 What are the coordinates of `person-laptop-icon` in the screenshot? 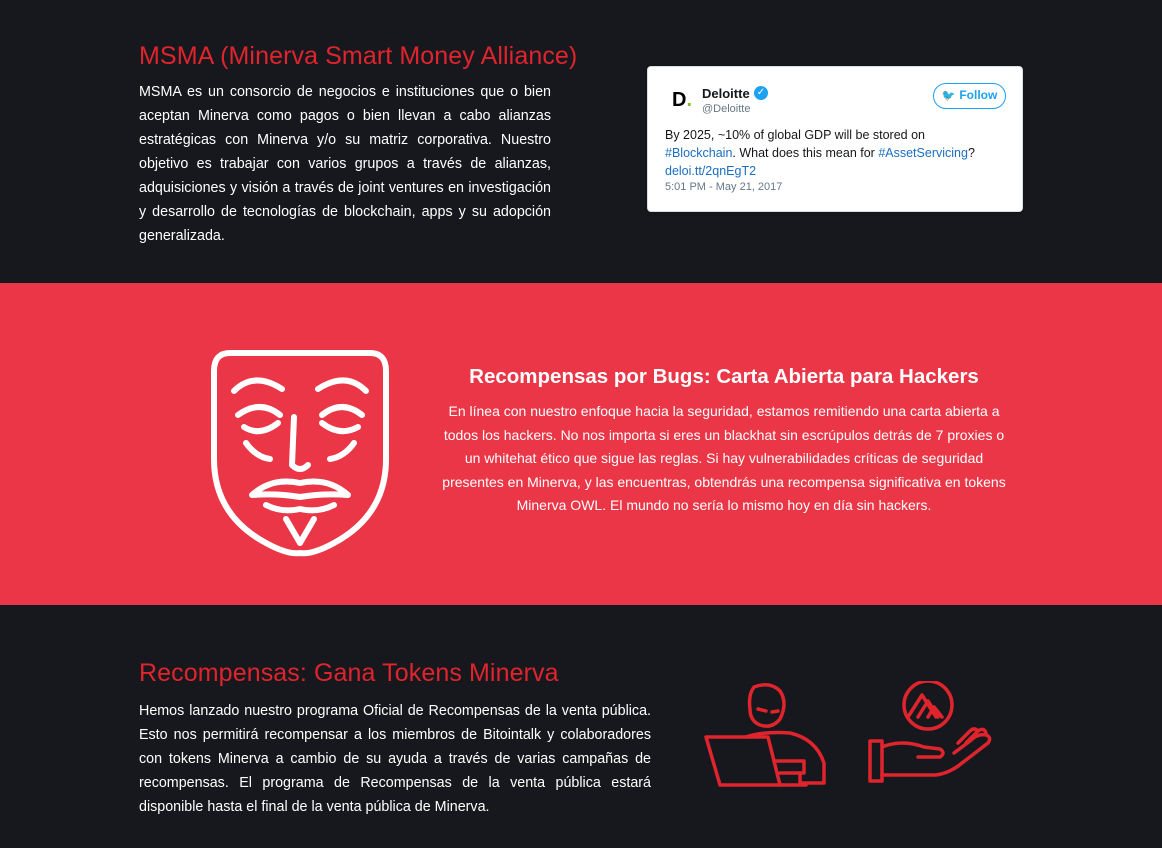 It's located at (765, 735).